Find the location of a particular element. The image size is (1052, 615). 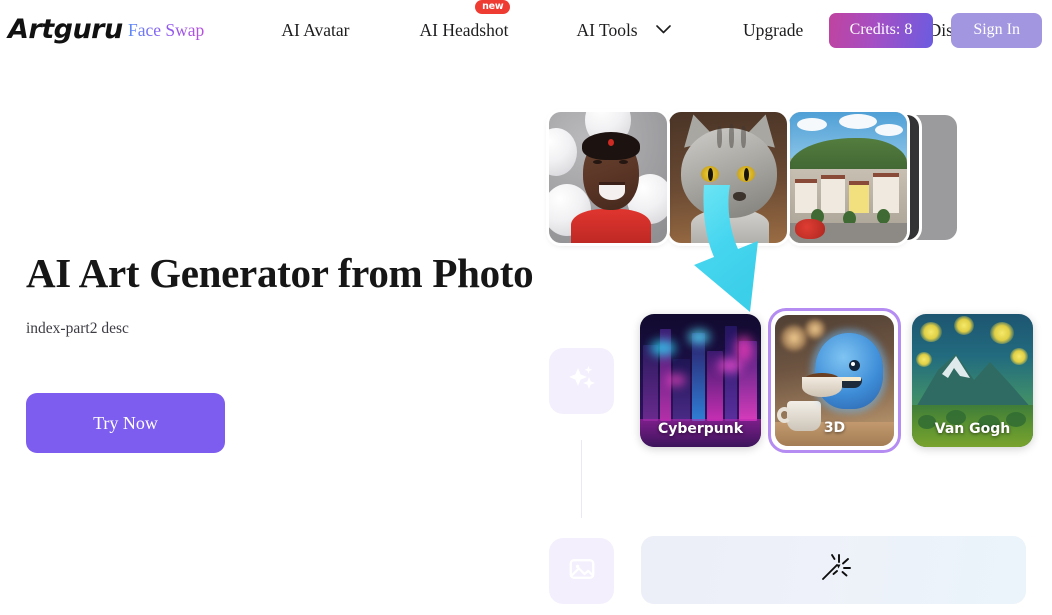

style-card-3d: 3D is located at coordinates (834, 380).